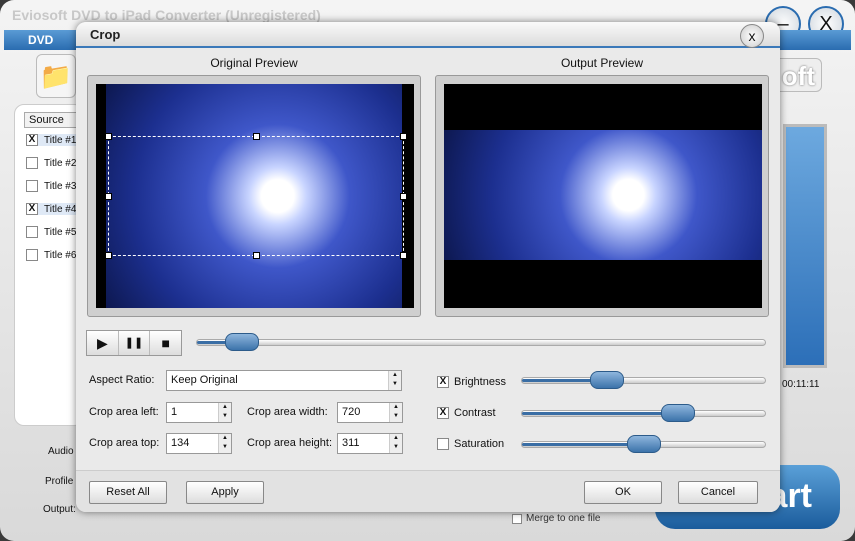 The image size is (855, 541). What do you see at coordinates (466, 413) in the screenshot?
I see `contrast-checkbox: X Contrast` at bounding box center [466, 413].